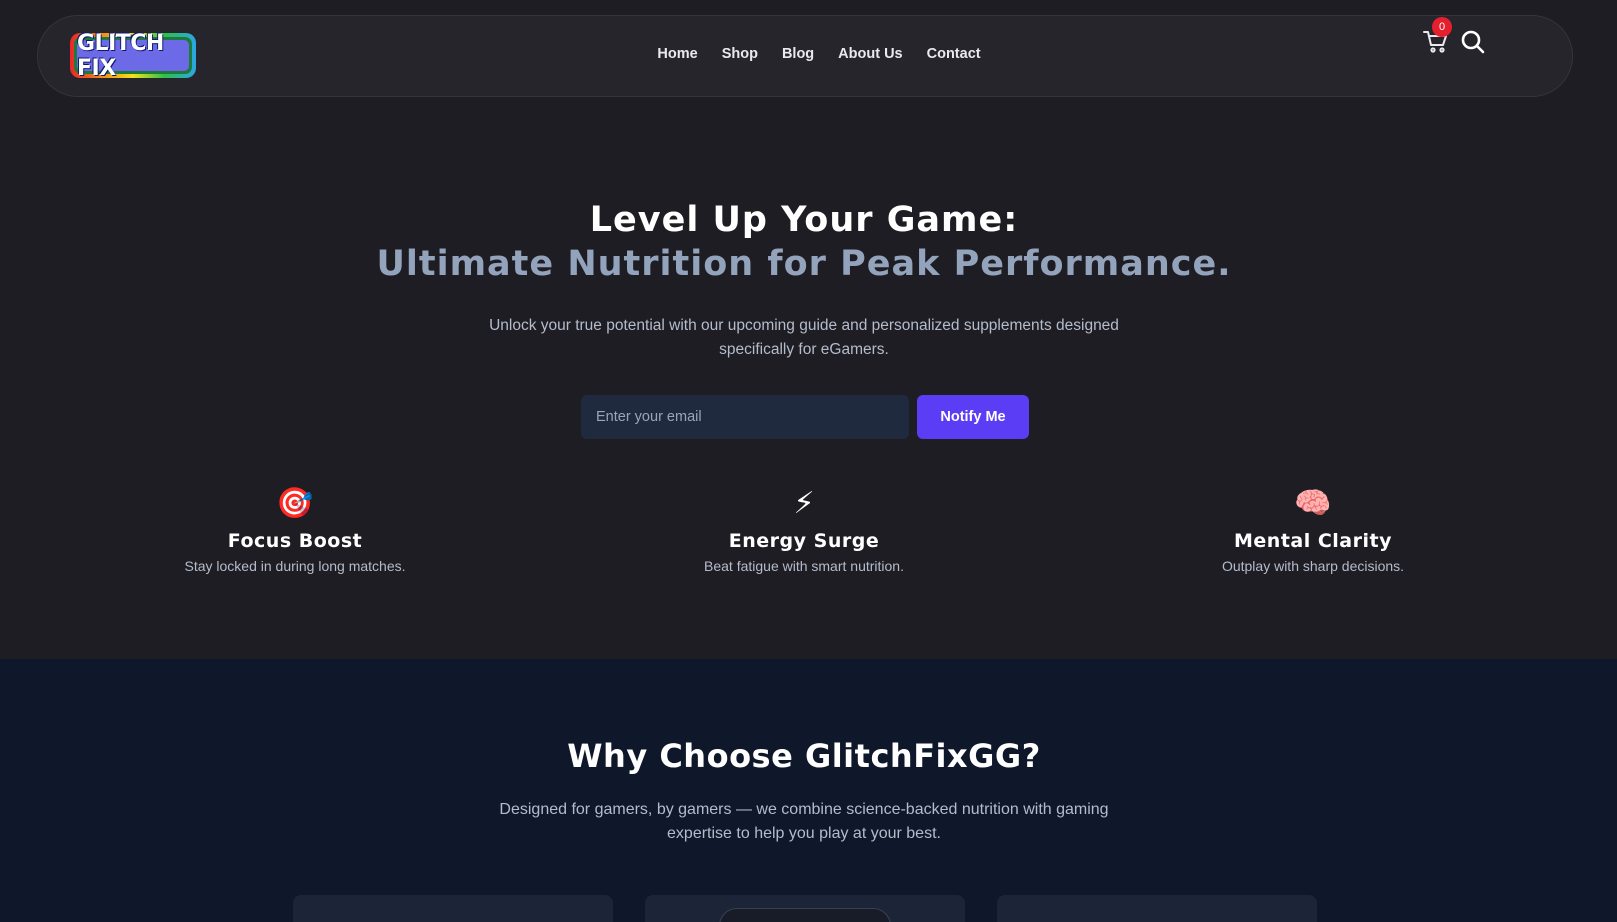 The width and height of the screenshot is (1617, 922). What do you see at coordinates (745, 417) in the screenshot?
I see `email-input` at bounding box center [745, 417].